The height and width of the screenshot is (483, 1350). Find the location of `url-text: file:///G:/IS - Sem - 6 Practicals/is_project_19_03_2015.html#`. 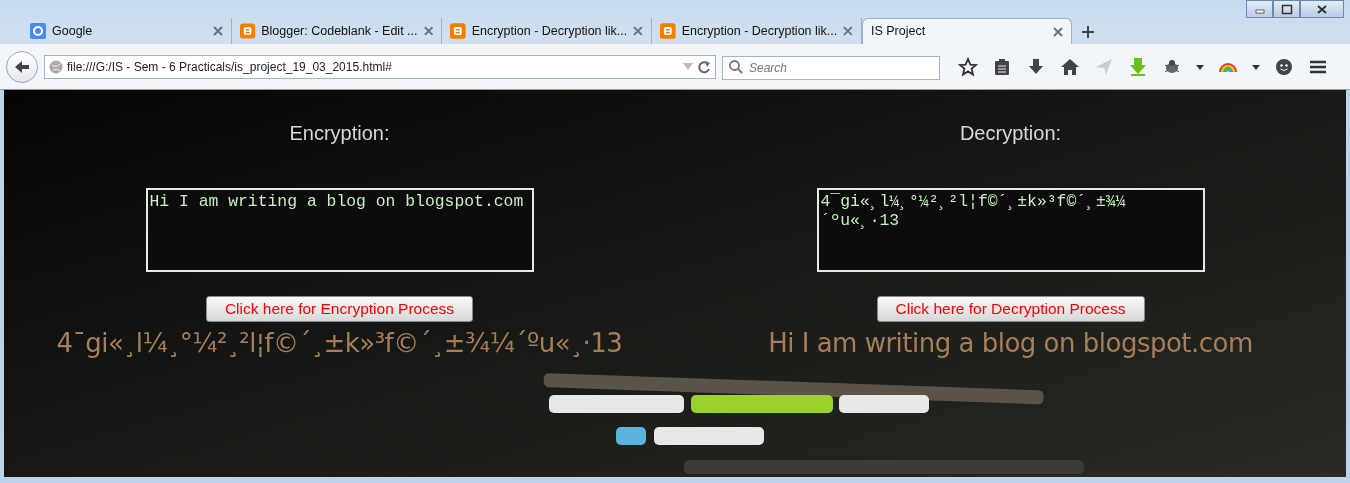

url-text: file:///G:/IS - Sem - 6 Practicals/is_project_19_03_2015.html# is located at coordinates (230, 67).